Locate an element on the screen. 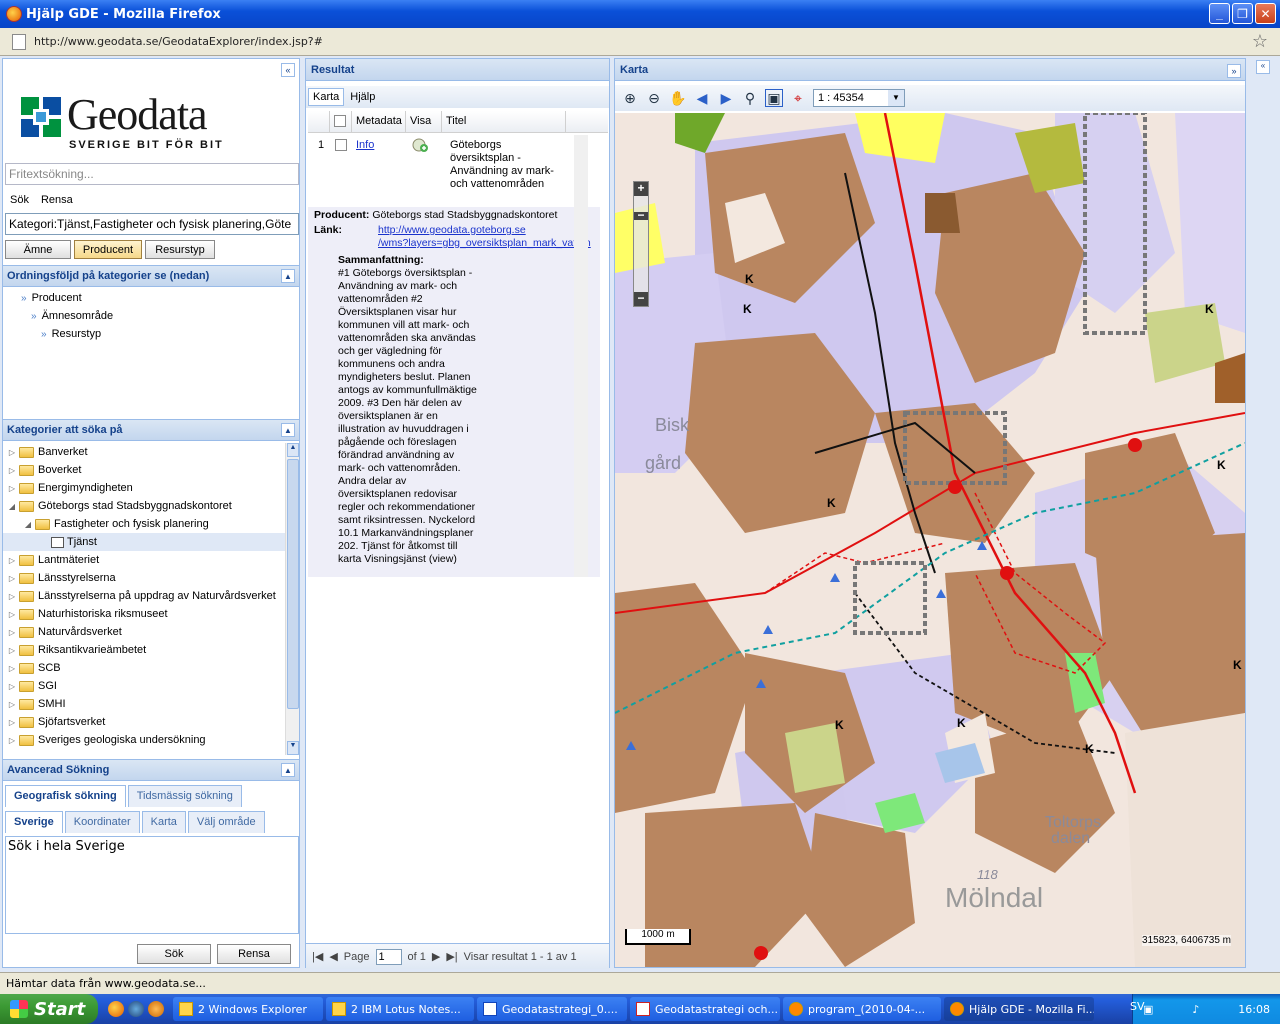  zoom-slider-handle: − is located at coordinates (641, 215).